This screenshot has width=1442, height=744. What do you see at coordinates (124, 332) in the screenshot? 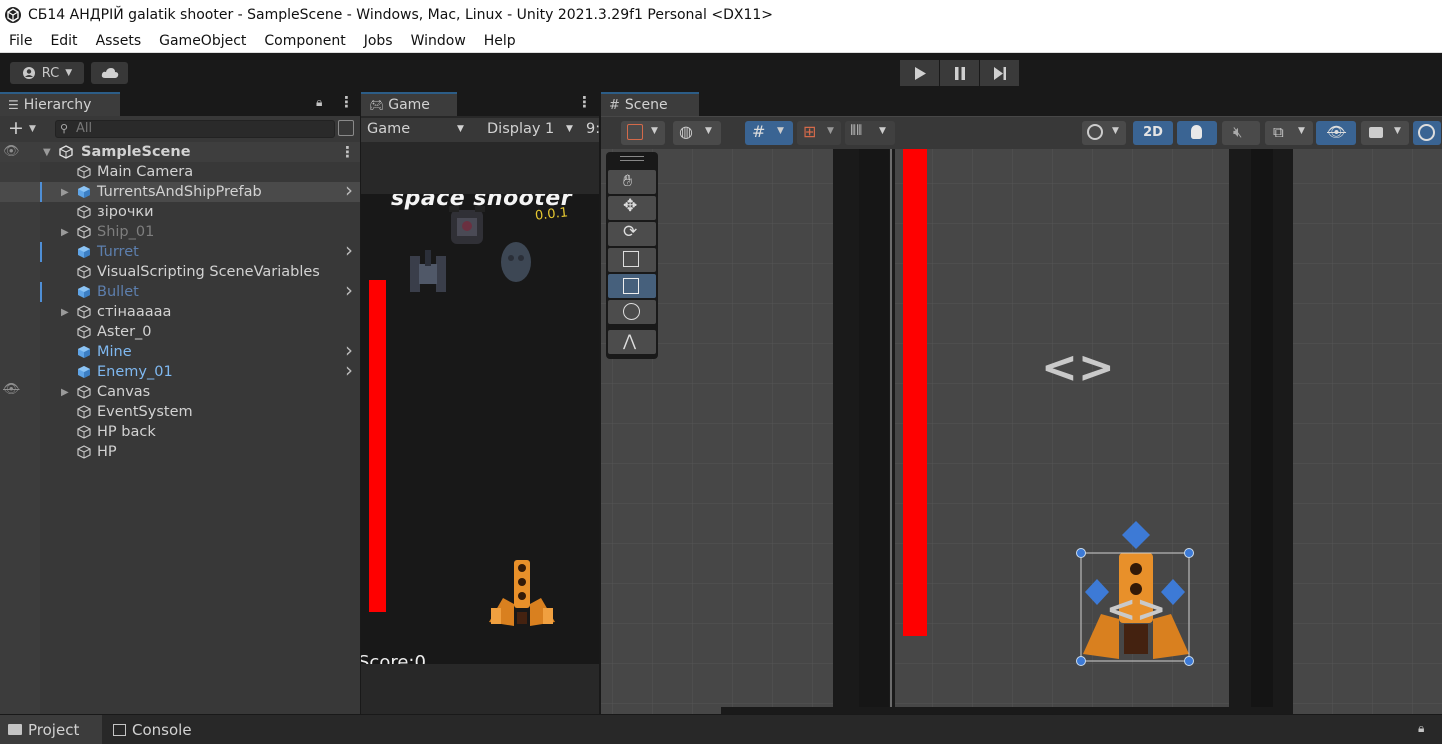
I see `hierarchy-item-label: Aster_0` at bounding box center [124, 332].